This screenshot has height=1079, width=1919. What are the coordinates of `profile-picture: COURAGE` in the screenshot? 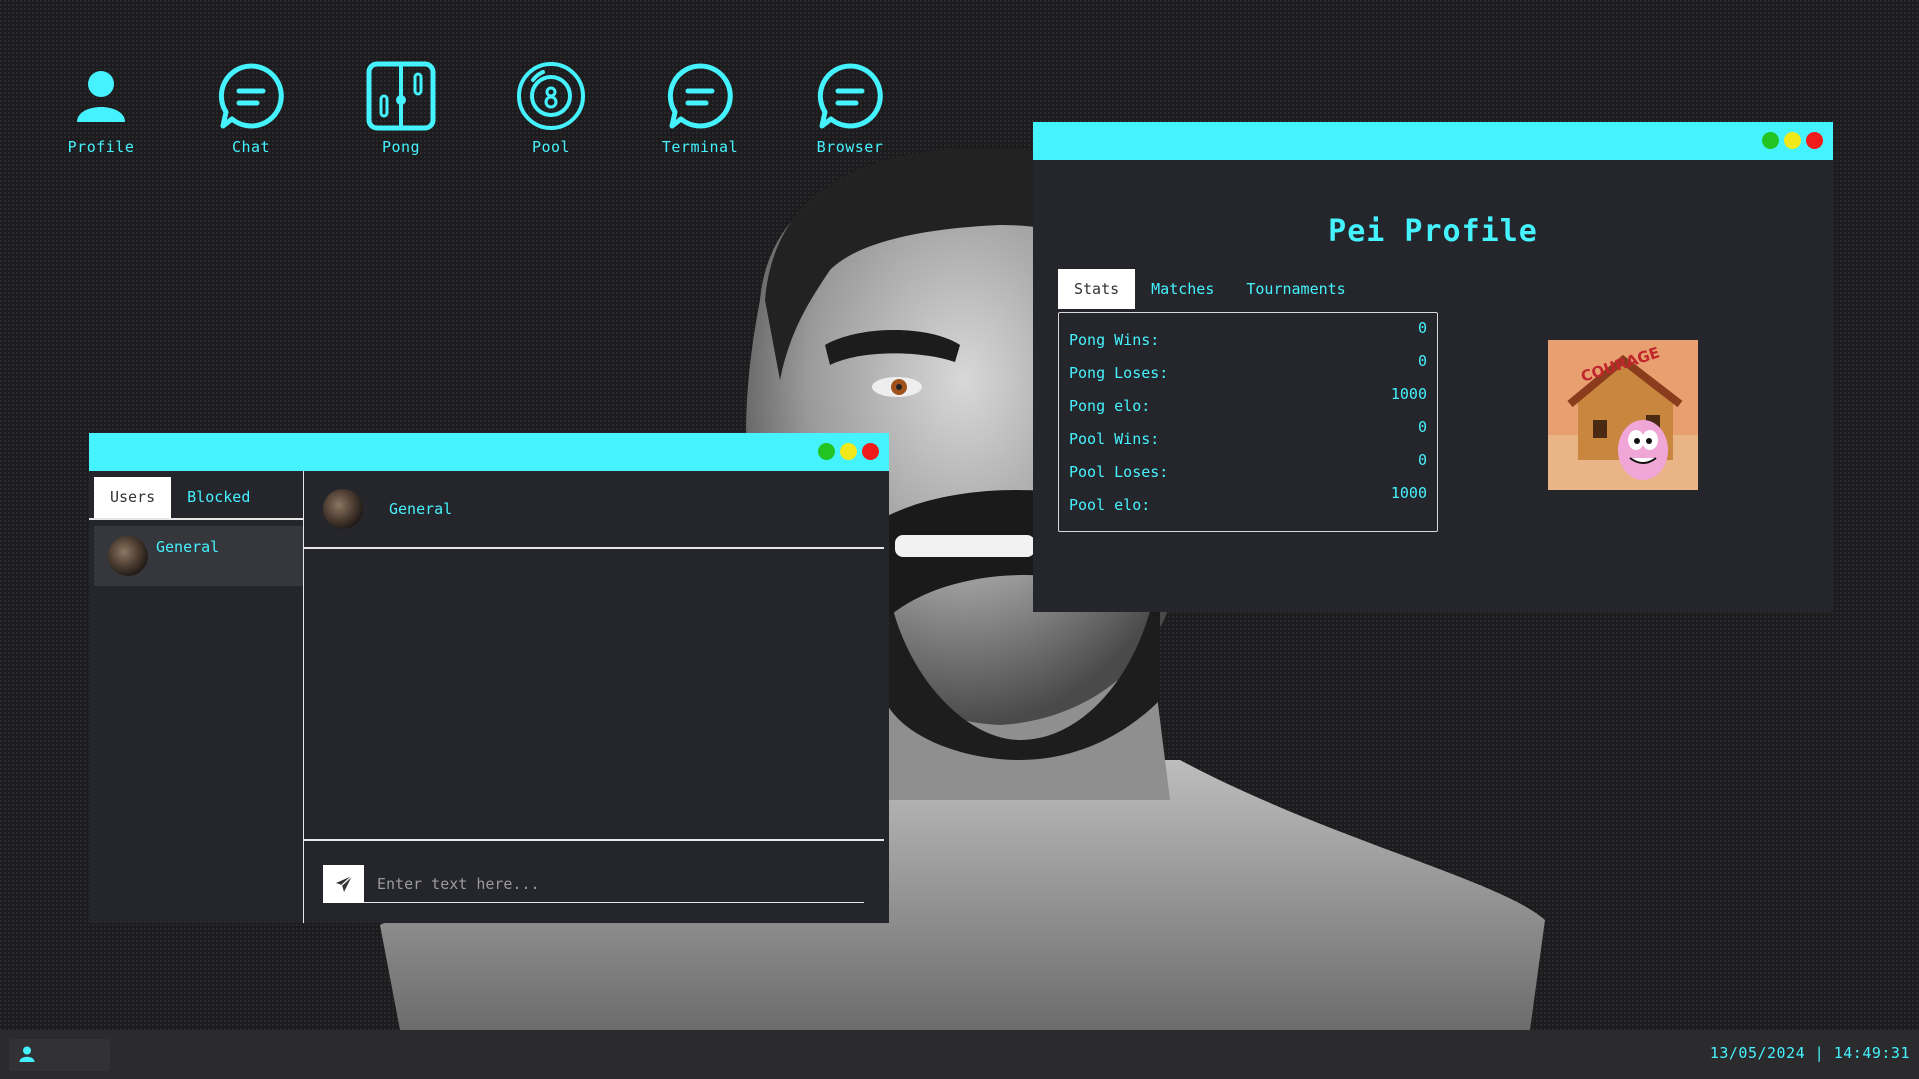 It's located at (1623, 415).